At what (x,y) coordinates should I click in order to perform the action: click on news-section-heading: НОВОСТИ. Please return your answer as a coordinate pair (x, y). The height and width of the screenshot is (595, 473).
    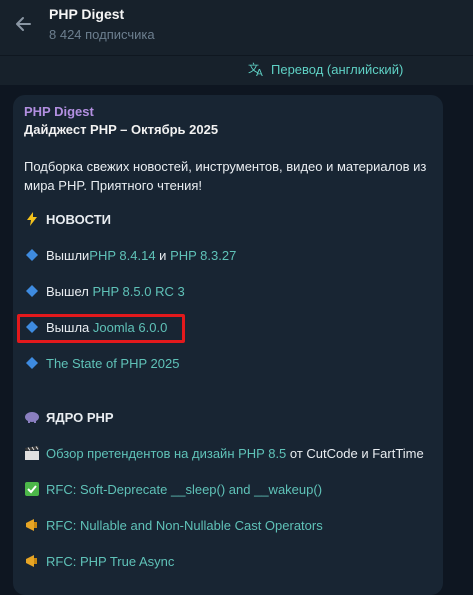
    Looking at the image, I should click on (67, 219).